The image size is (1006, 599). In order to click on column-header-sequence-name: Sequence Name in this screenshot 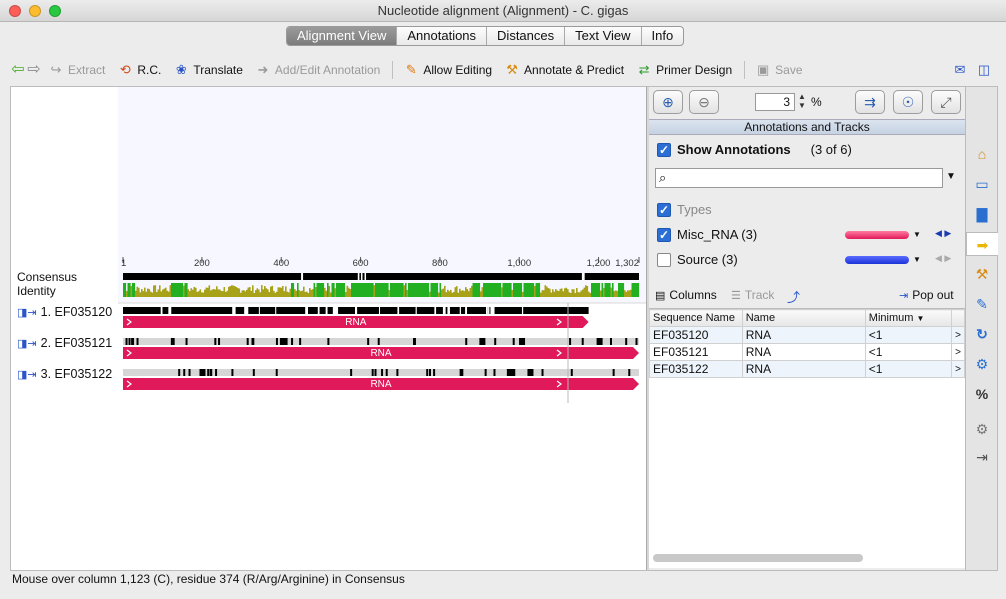, I will do `click(696, 318)`.